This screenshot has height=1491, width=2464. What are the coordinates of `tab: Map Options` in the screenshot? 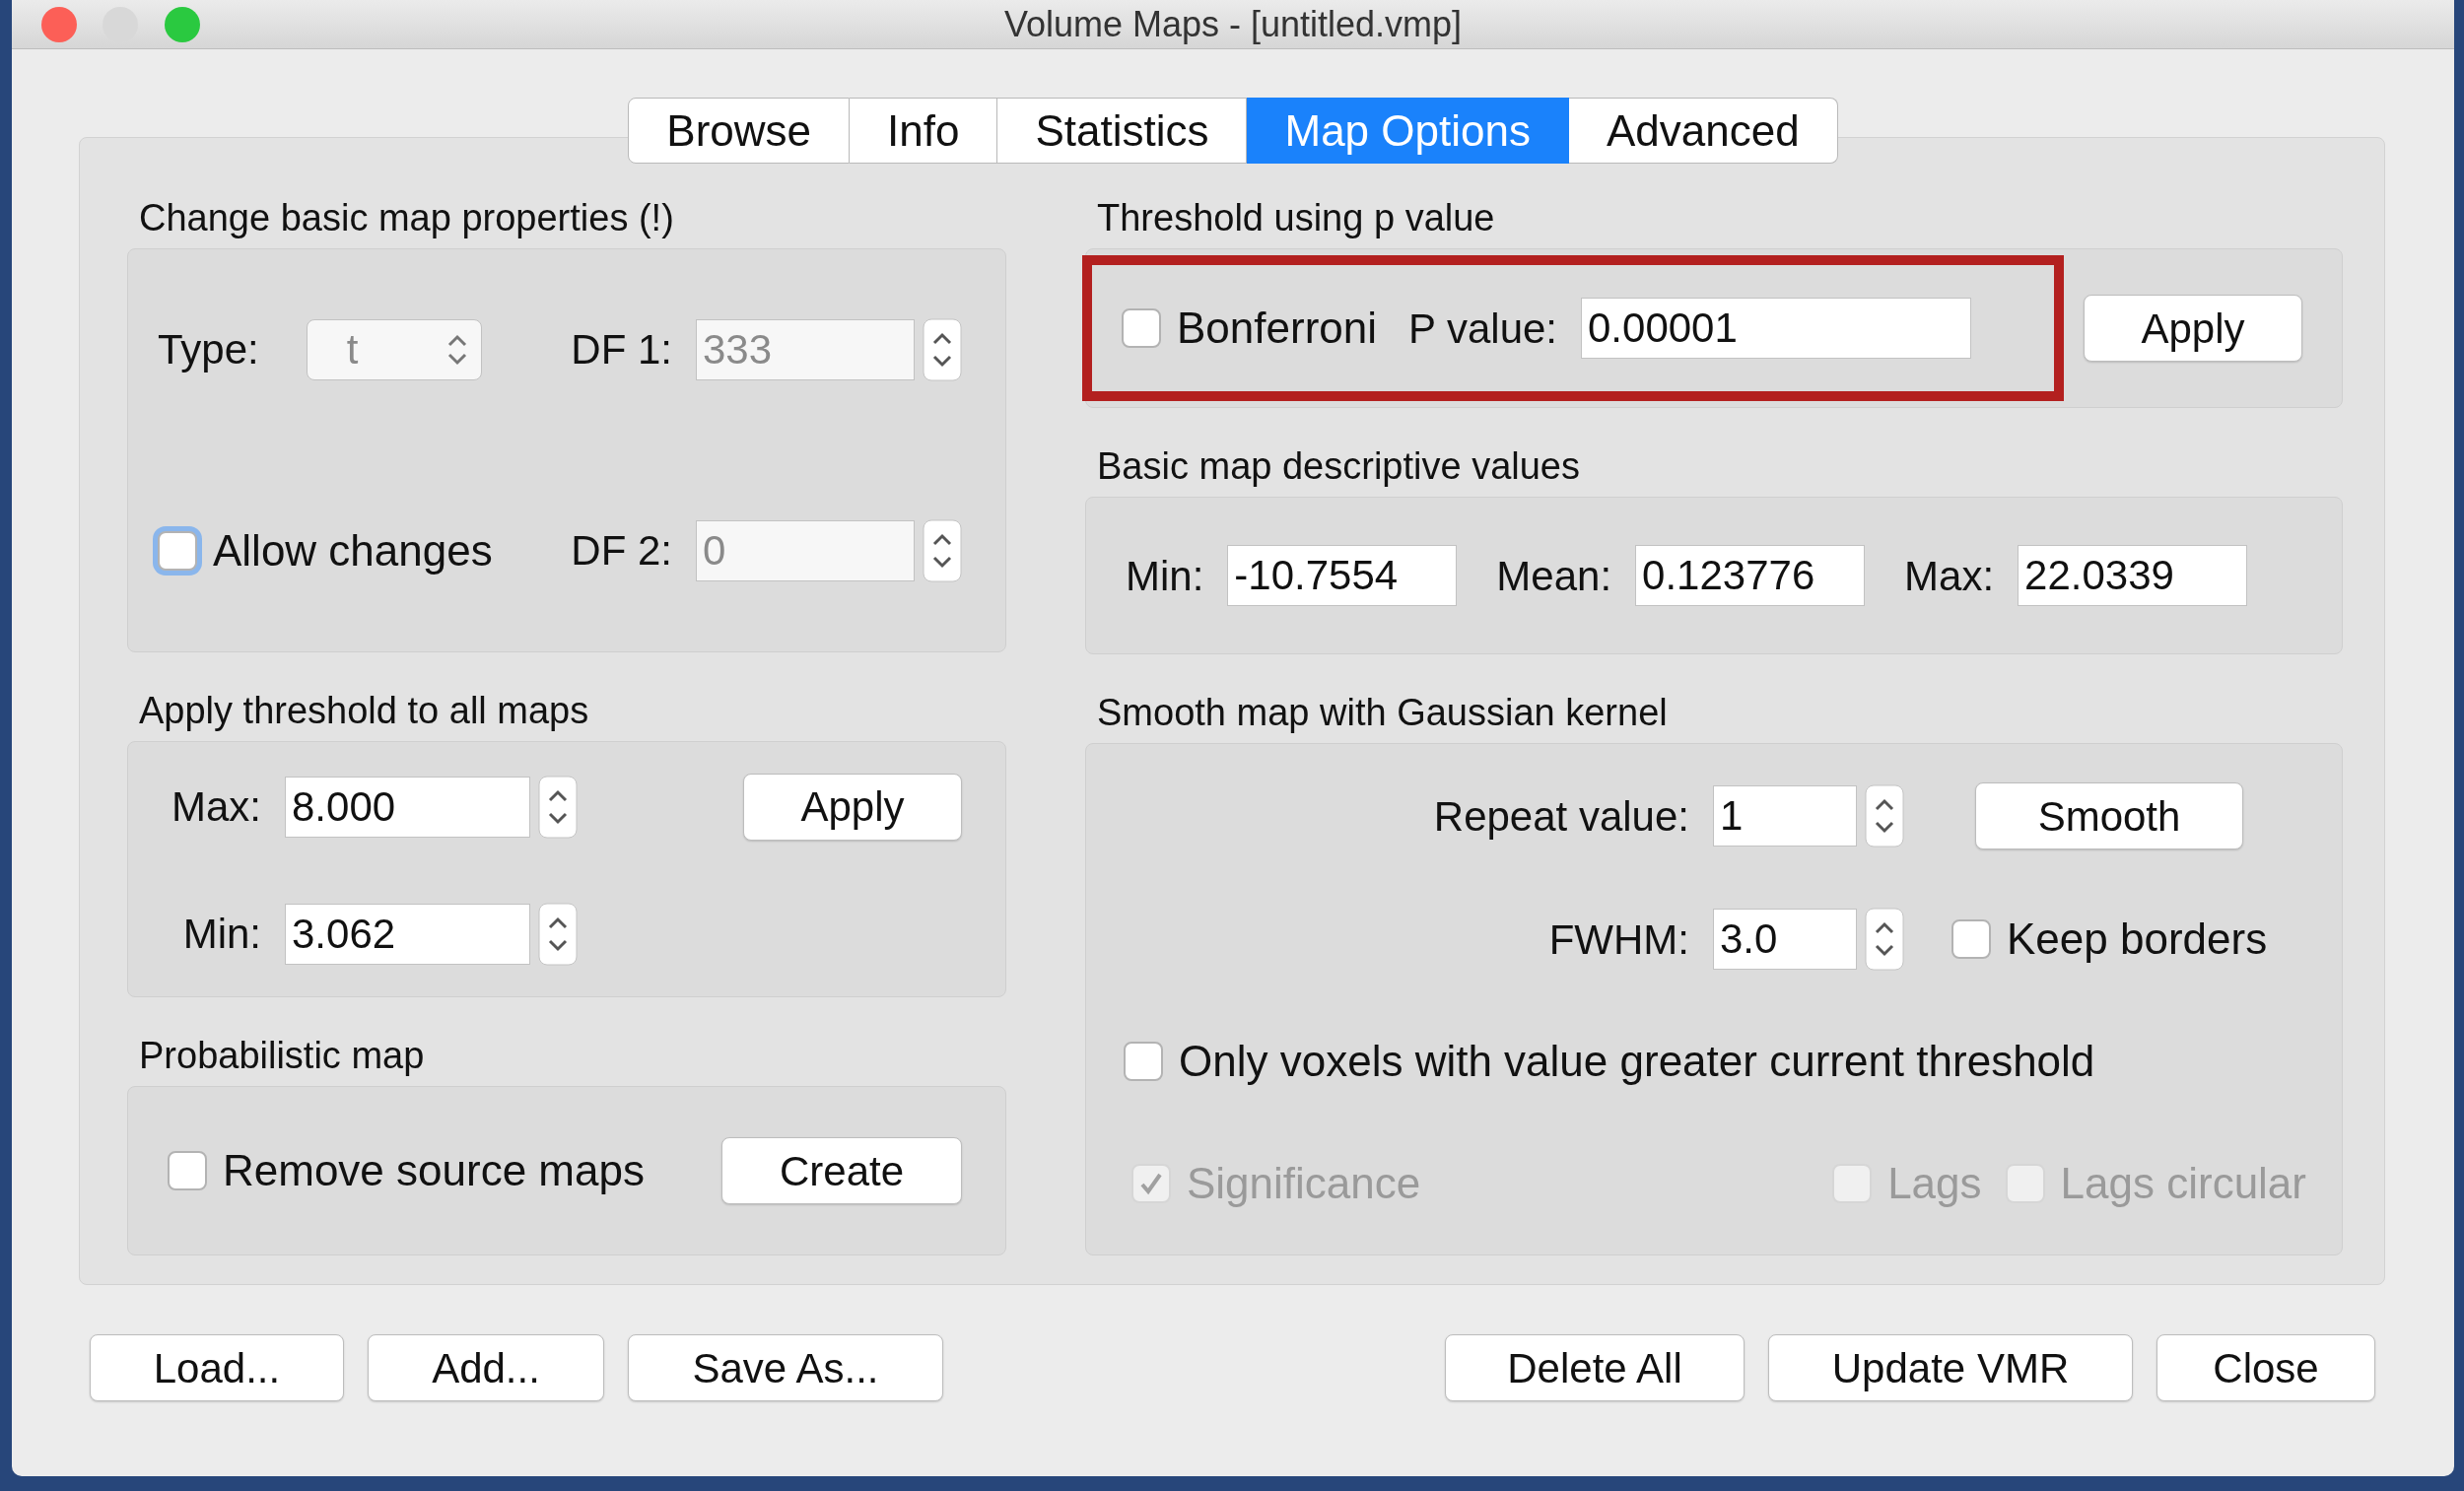 It's located at (1408, 131).